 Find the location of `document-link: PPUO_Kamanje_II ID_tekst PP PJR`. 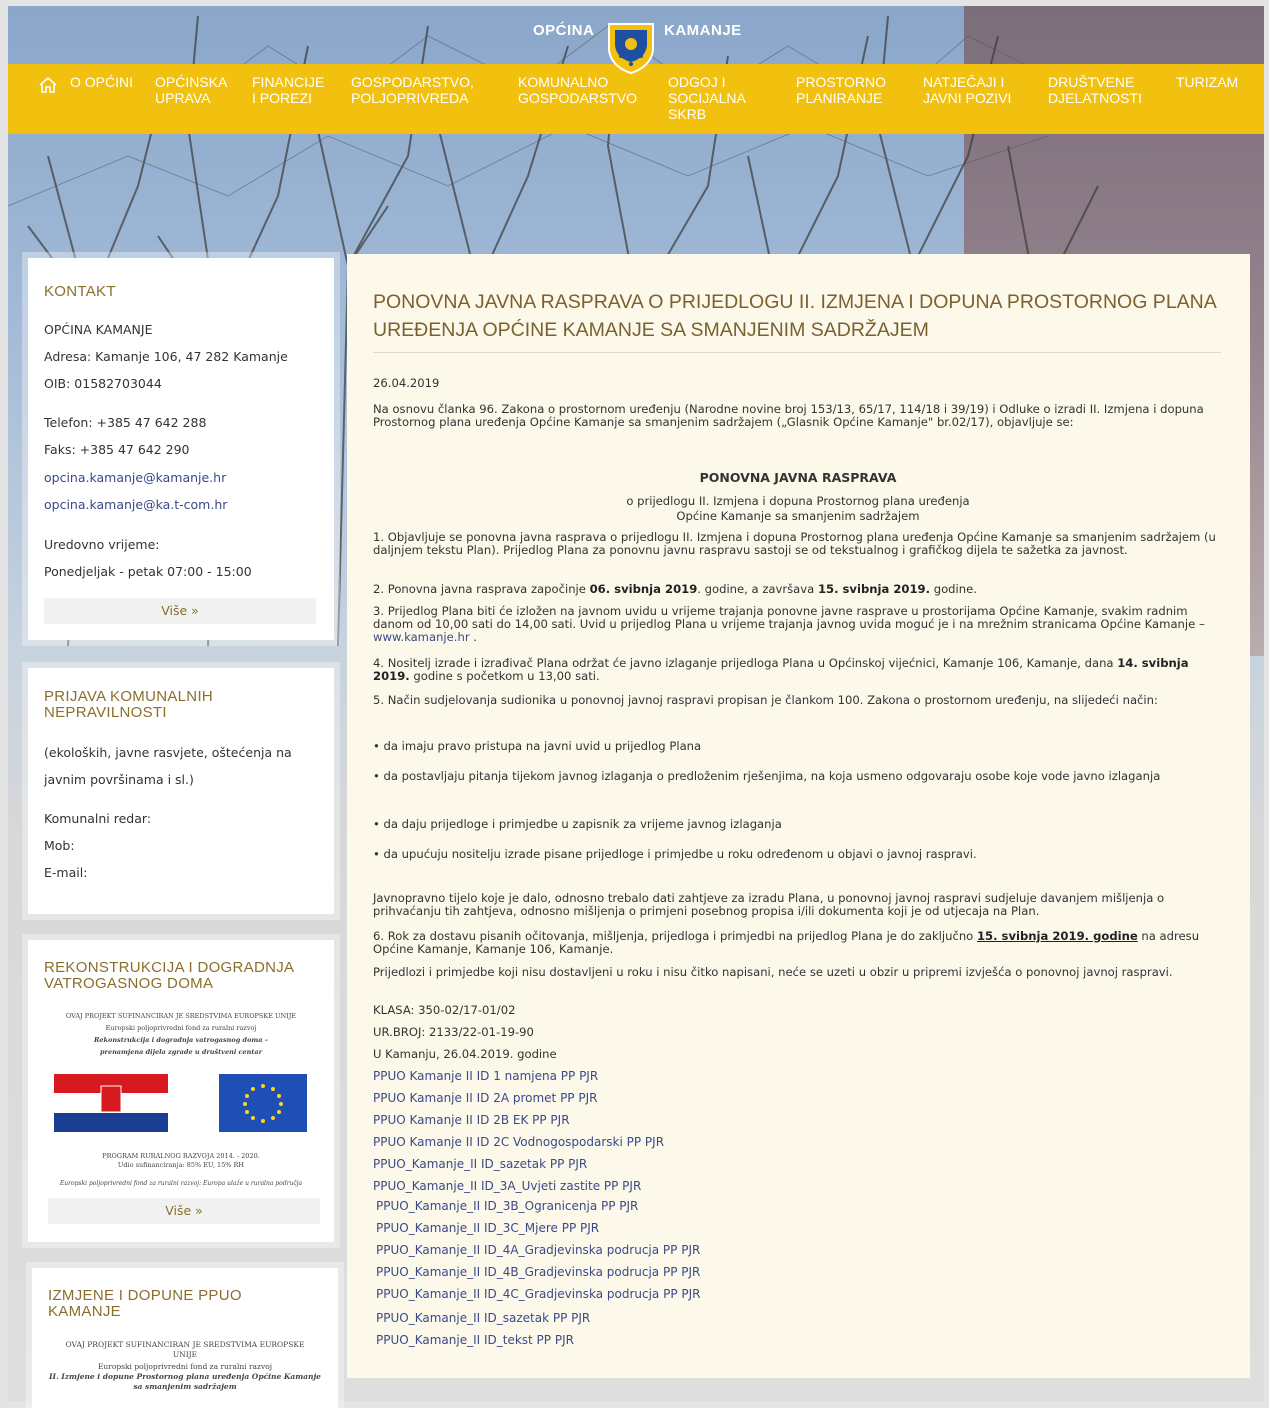

document-link: PPUO_Kamanje_II ID_tekst PP PJR is located at coordinates (475, 1340).